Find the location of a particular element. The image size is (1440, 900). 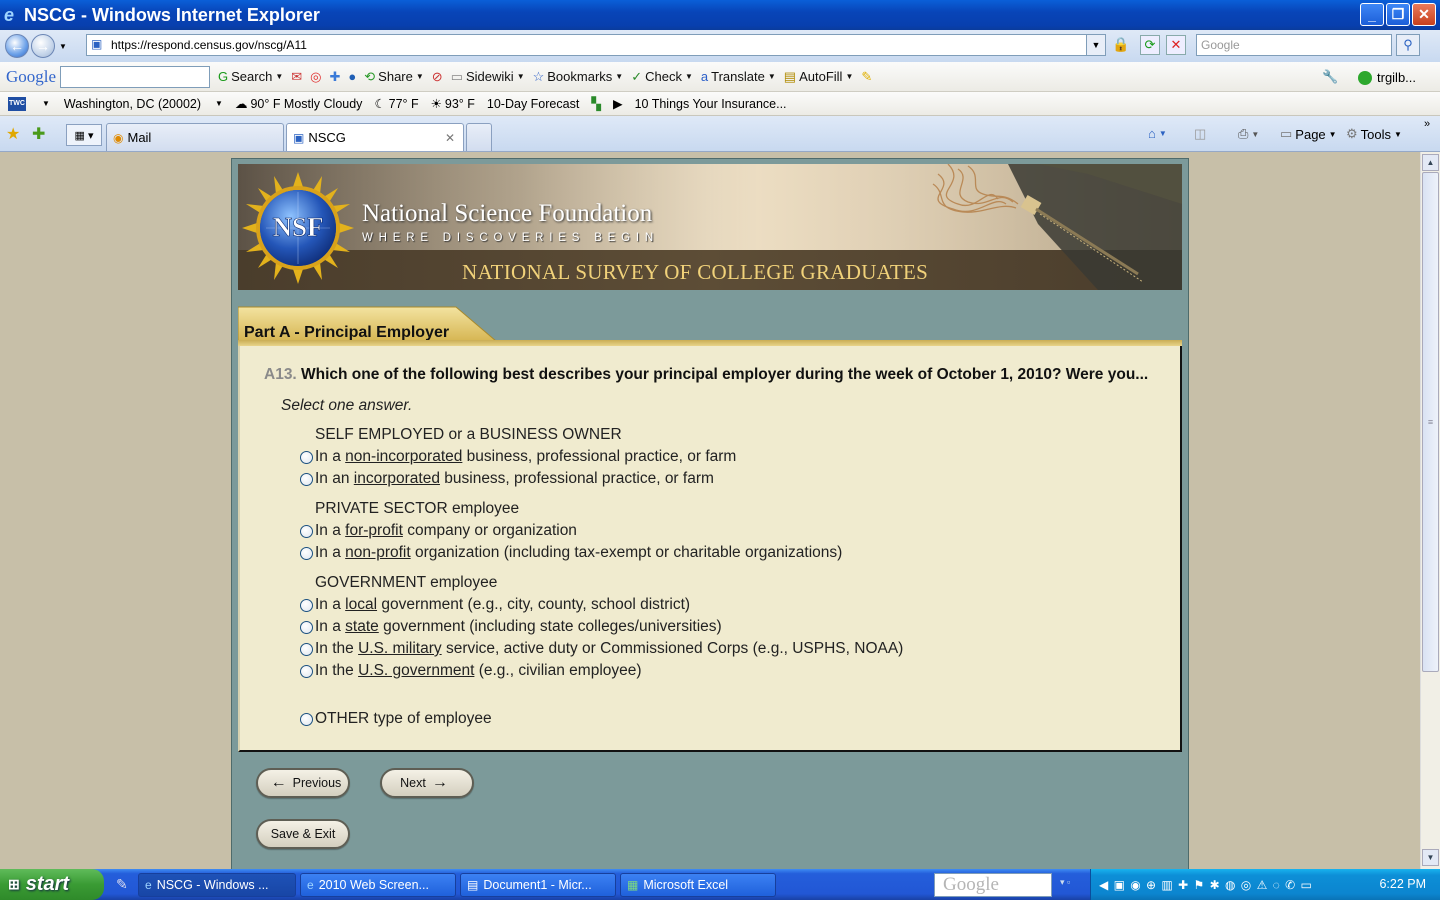

taskbar-google-search: Google is located at coordinates (993, 885).